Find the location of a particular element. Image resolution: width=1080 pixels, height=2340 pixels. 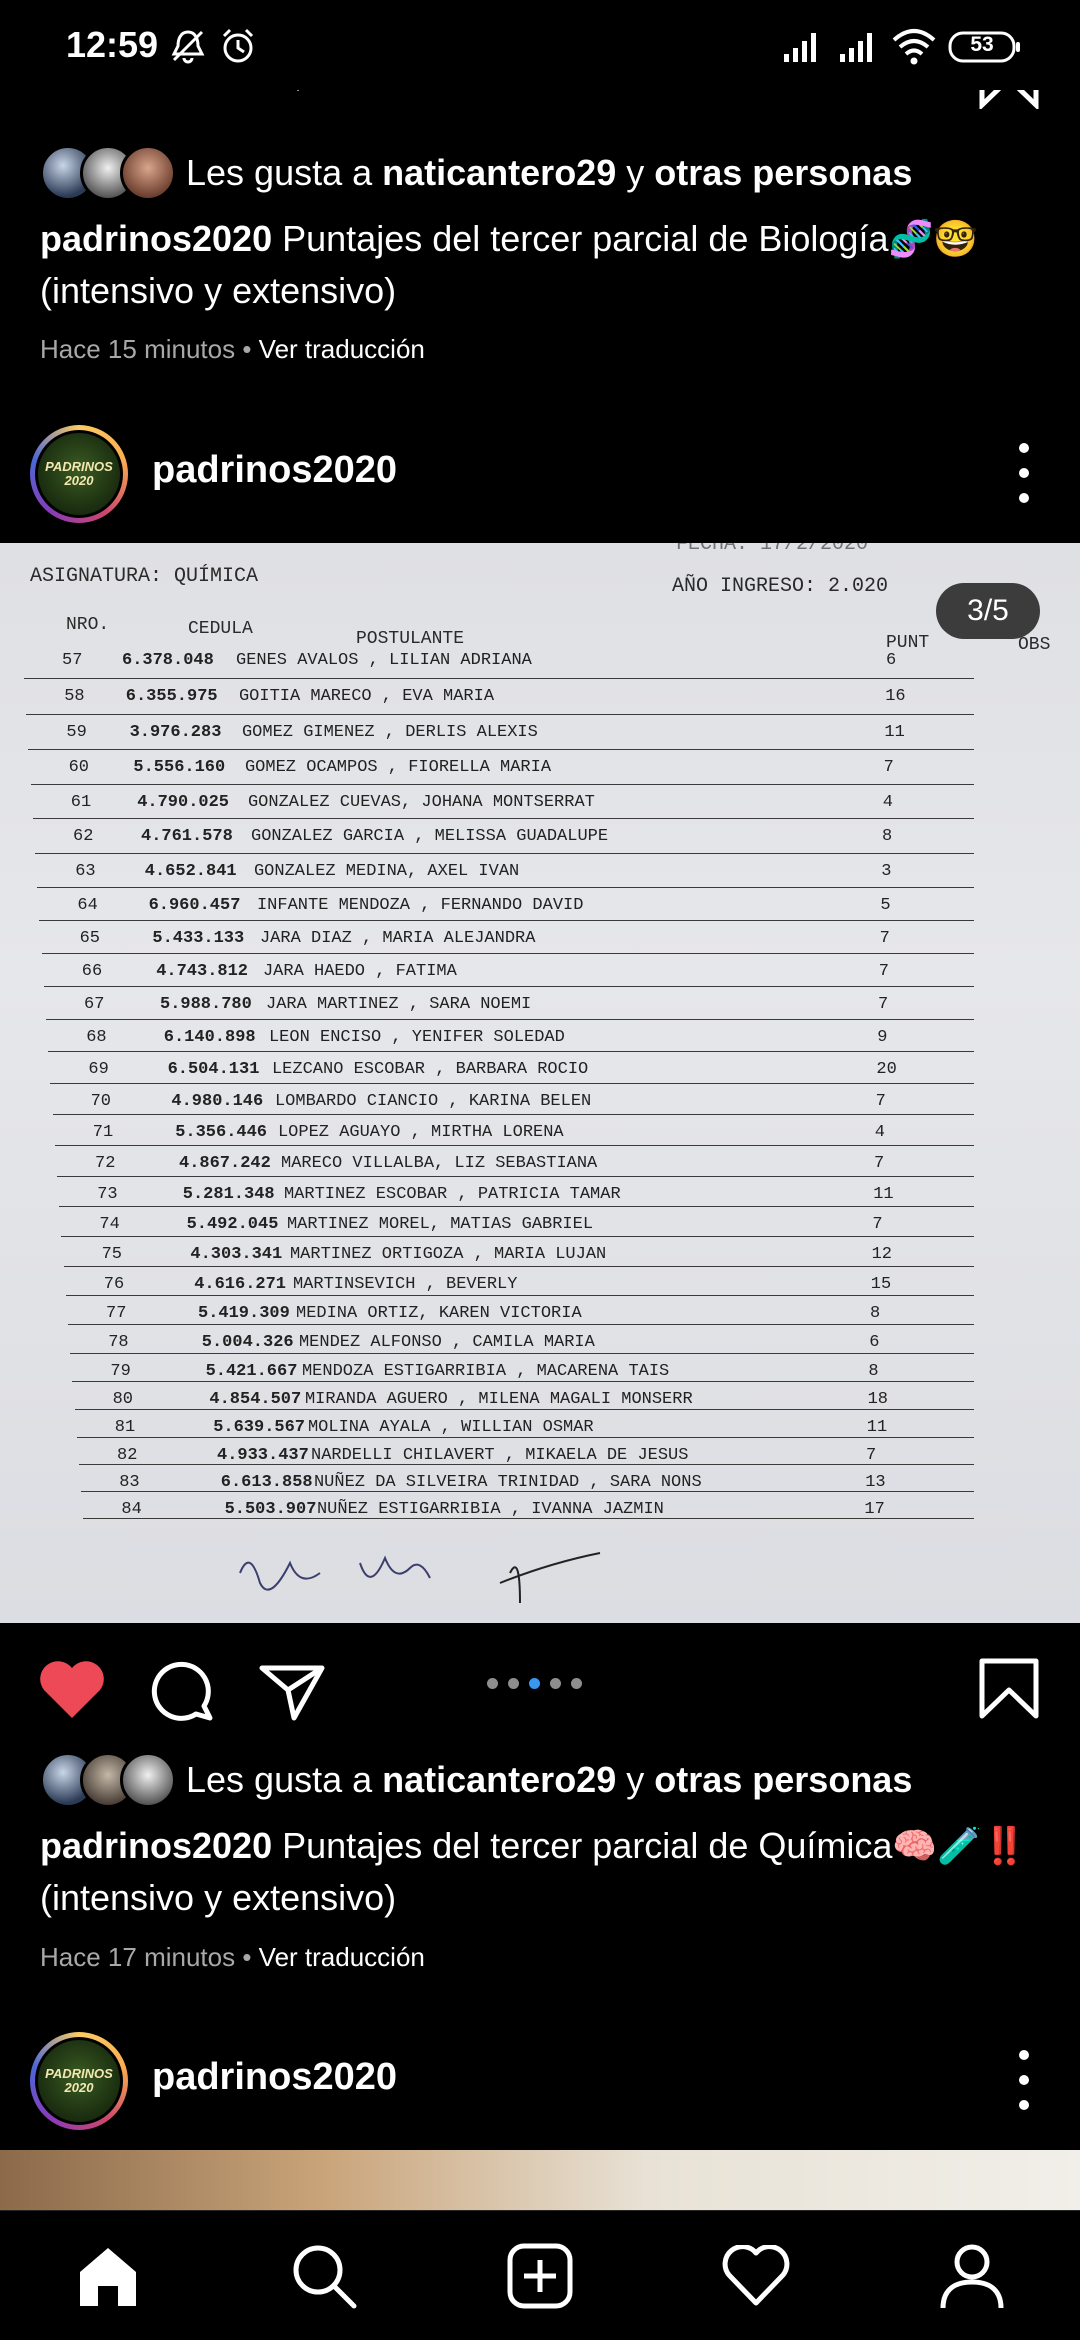

liker-avatars is located at coordinates (108, 1780).